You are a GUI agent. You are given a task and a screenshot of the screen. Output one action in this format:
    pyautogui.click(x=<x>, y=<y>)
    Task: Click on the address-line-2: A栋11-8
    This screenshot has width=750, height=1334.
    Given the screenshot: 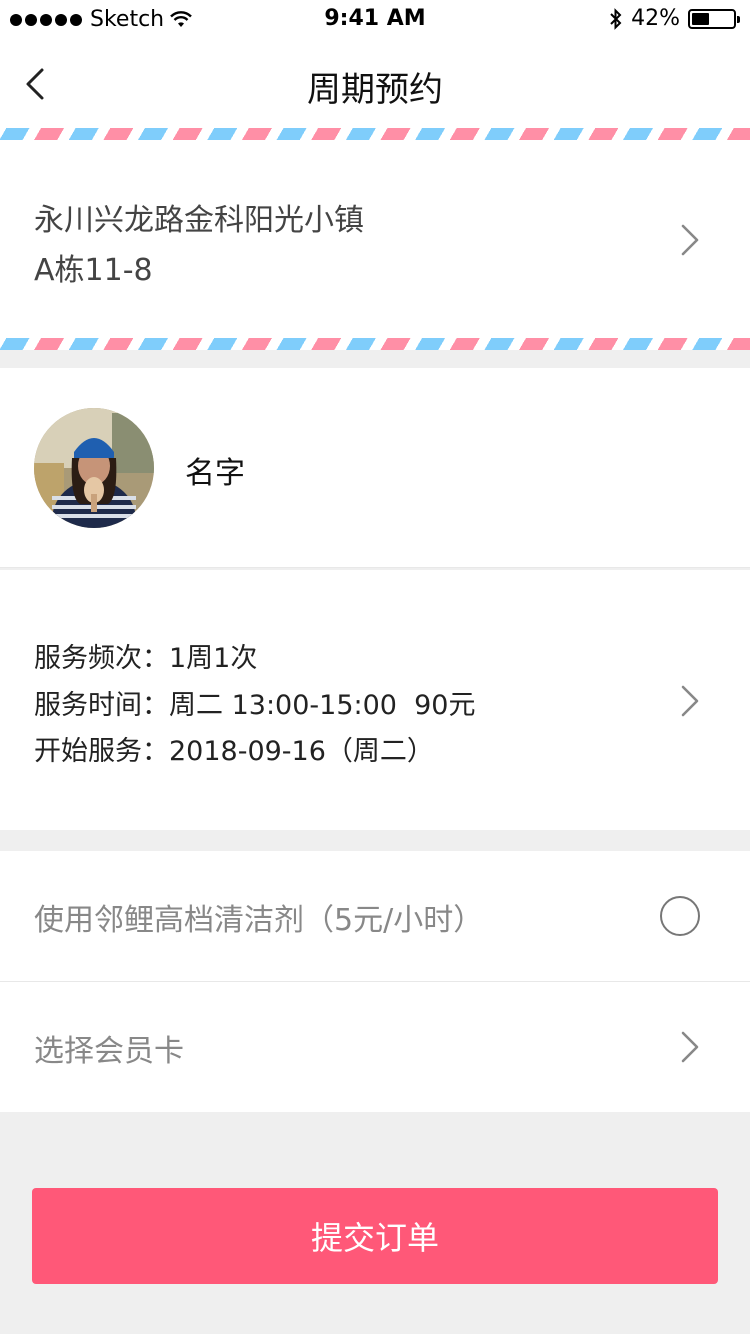 What is the action you would take?
    pyautogui.click(x=93, y=270)
    